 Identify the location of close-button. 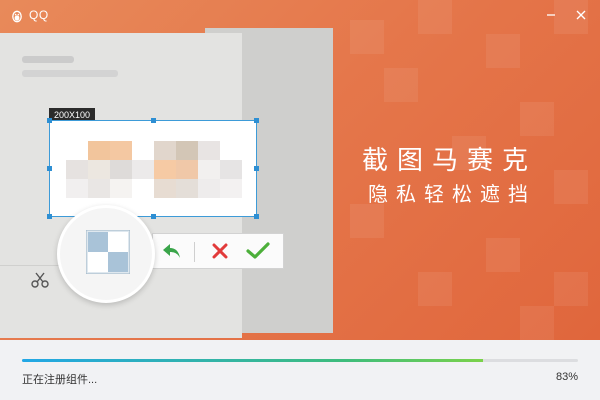
(581, 15).